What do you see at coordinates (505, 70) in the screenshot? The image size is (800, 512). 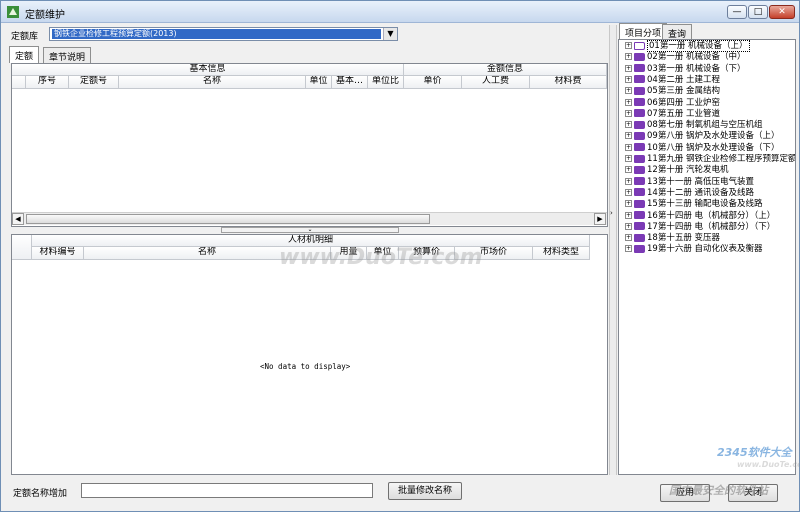 I see `header-group-amount: 金额信息` at bounding box center [505, 70].